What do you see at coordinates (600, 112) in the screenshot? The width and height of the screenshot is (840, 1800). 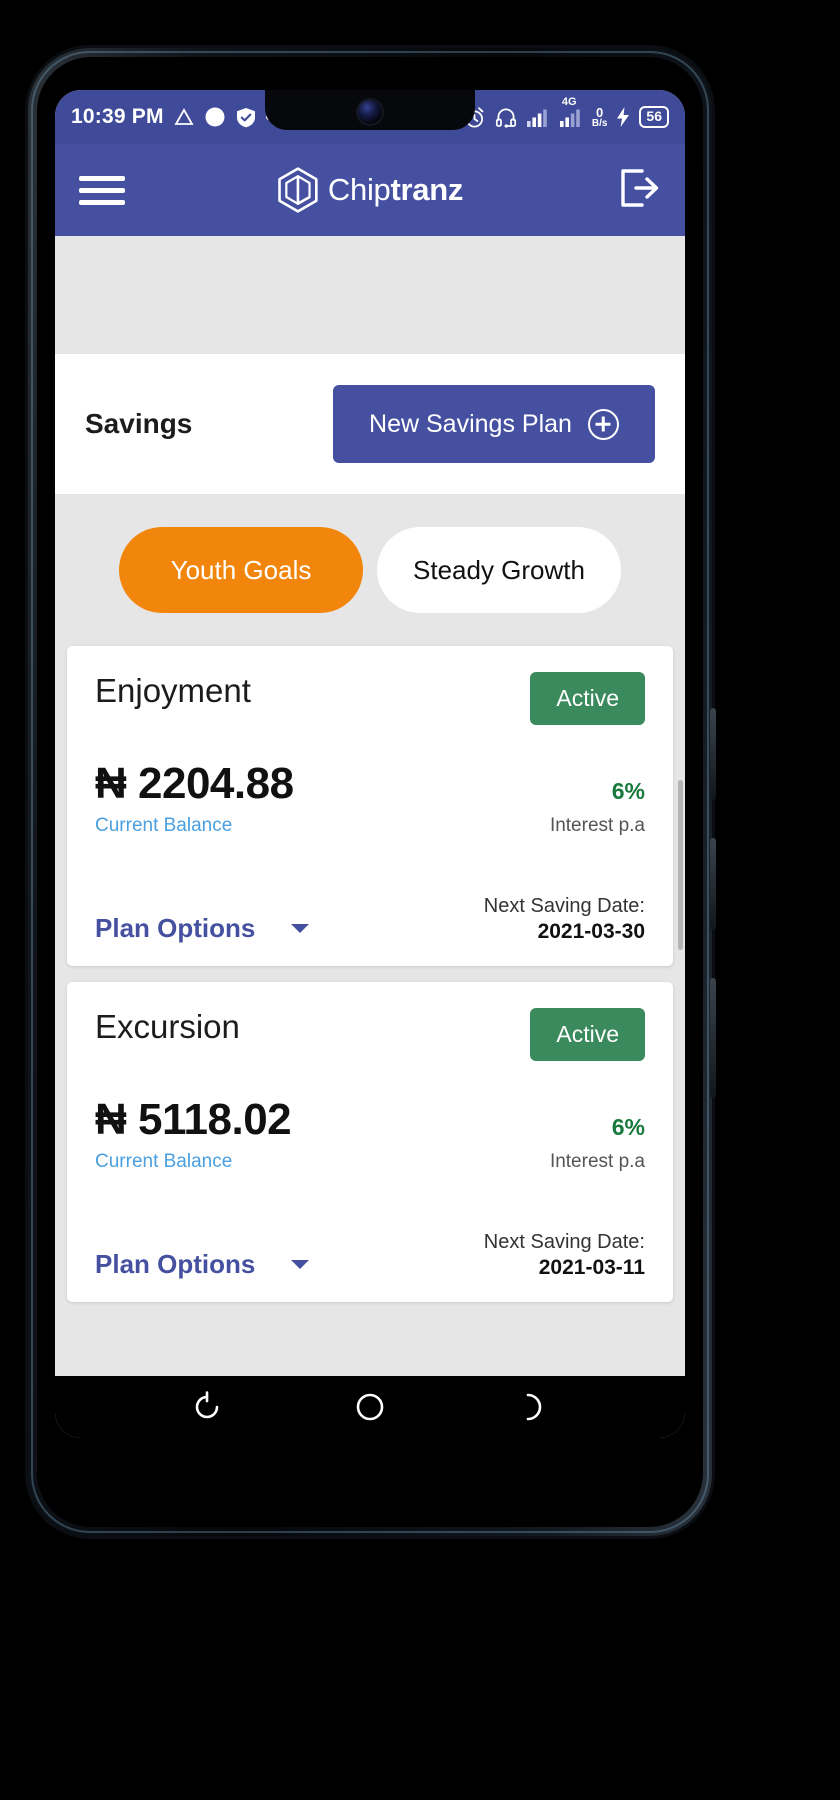 I see `net-speed-value: 0` at bounding box center [600, 112].